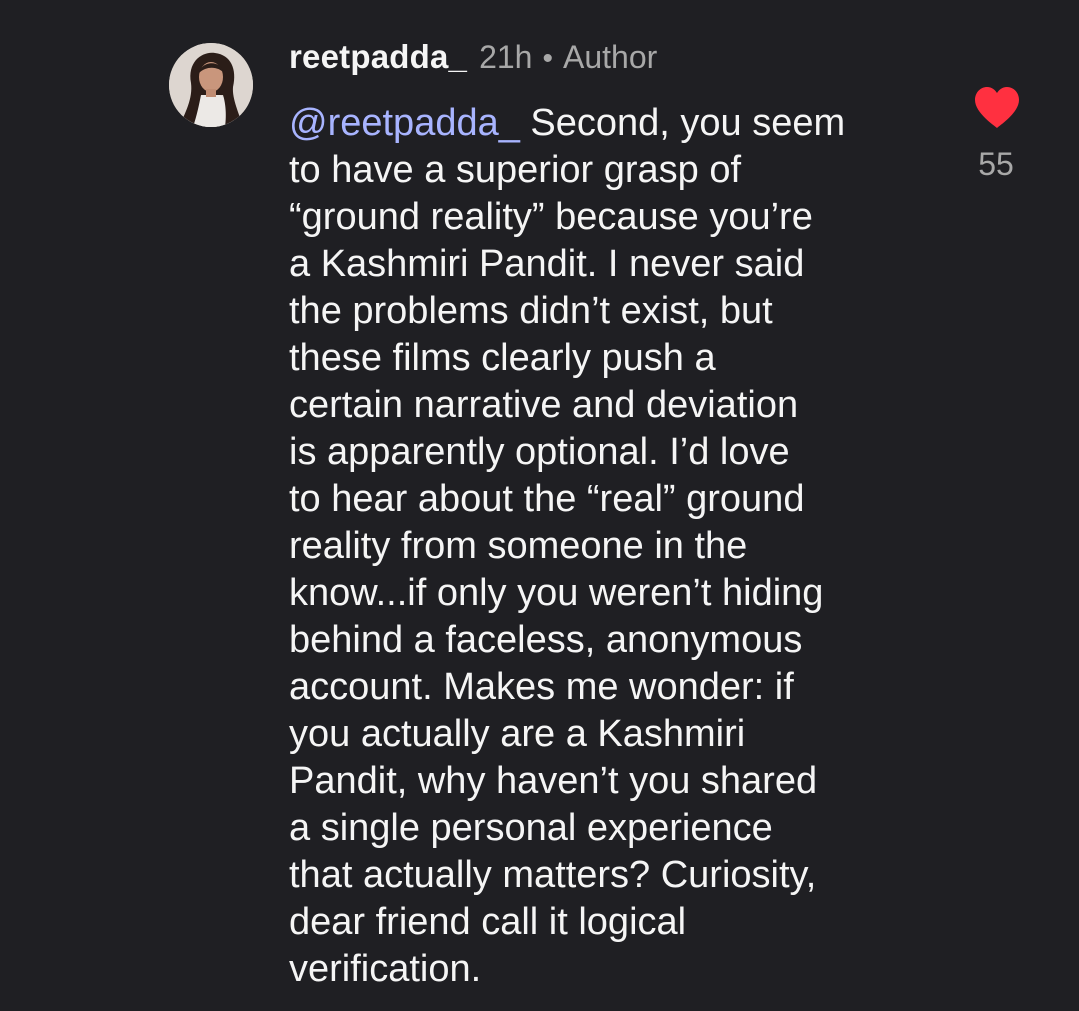 The height and width of the screenshot is (1011, 1079). I want to click on comment-line: that actually matters? Curiosity,, so click(553, 875).